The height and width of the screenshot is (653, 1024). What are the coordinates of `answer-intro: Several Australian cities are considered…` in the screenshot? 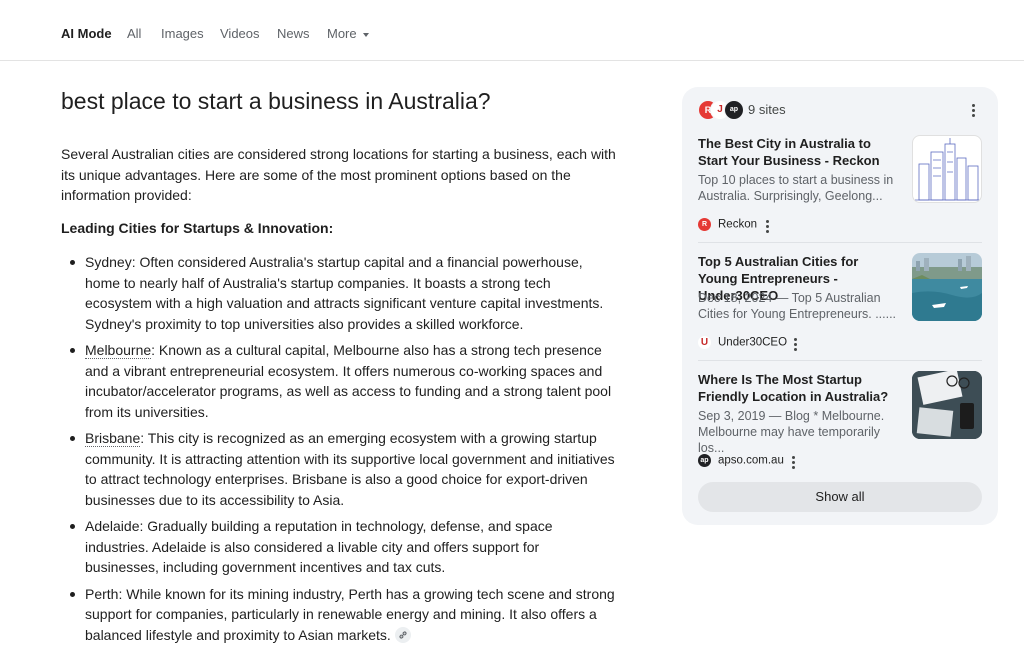 It's located at (338, 174).